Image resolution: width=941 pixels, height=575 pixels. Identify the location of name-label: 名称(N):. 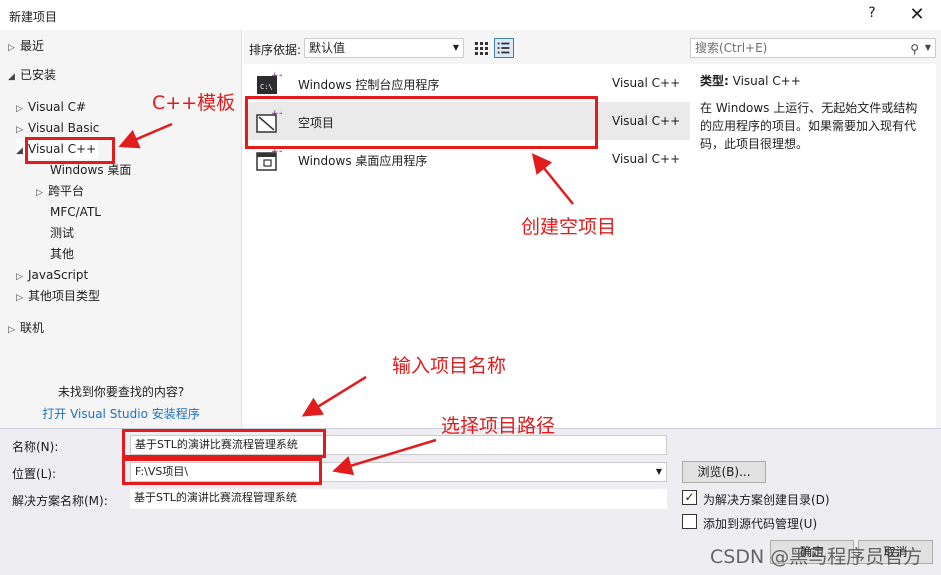
(35, 447).